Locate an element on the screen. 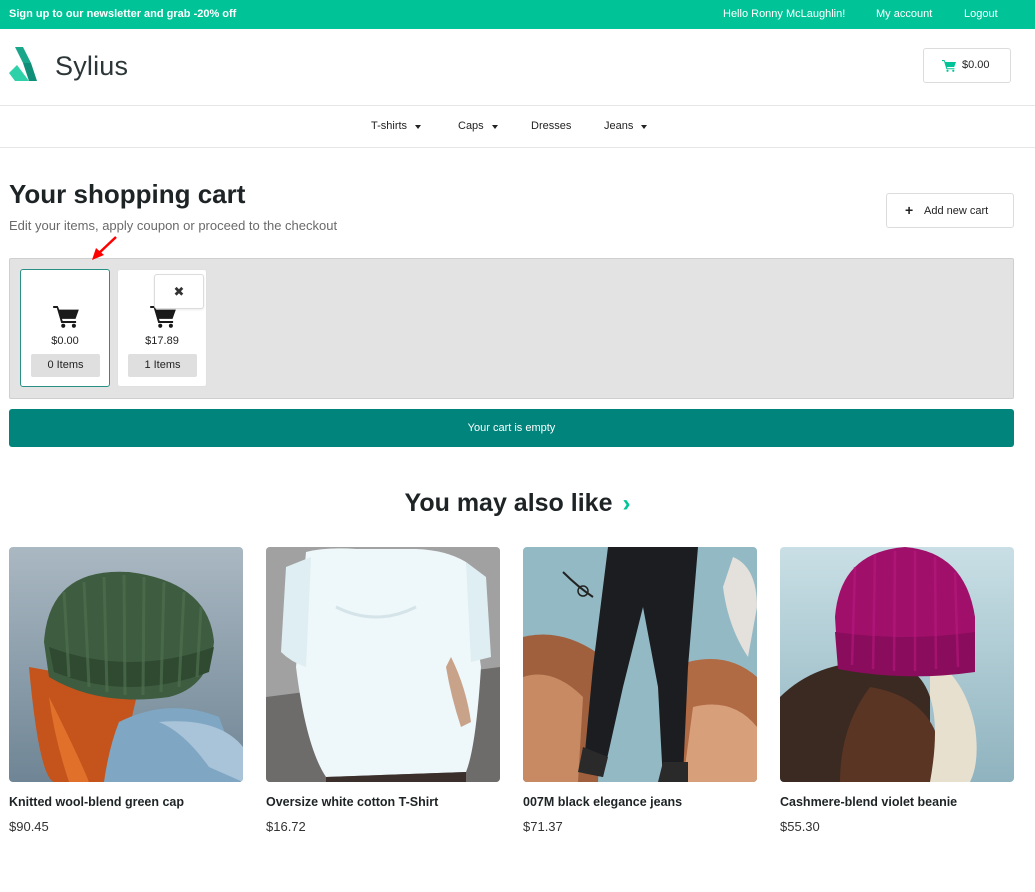 The width and height of the screenshot is (1035, 892). nav-item-dresses: Dresses is located at coordinates (551, 126).